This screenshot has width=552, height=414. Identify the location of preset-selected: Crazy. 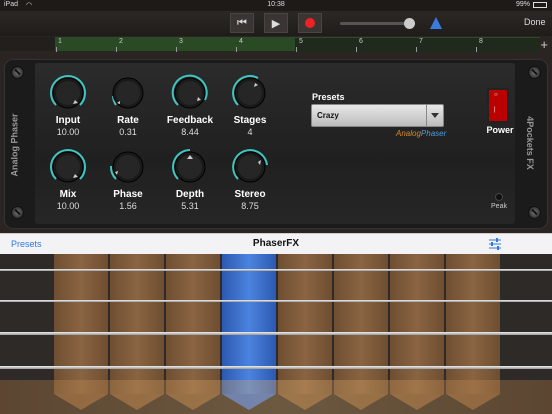
(328, 115).